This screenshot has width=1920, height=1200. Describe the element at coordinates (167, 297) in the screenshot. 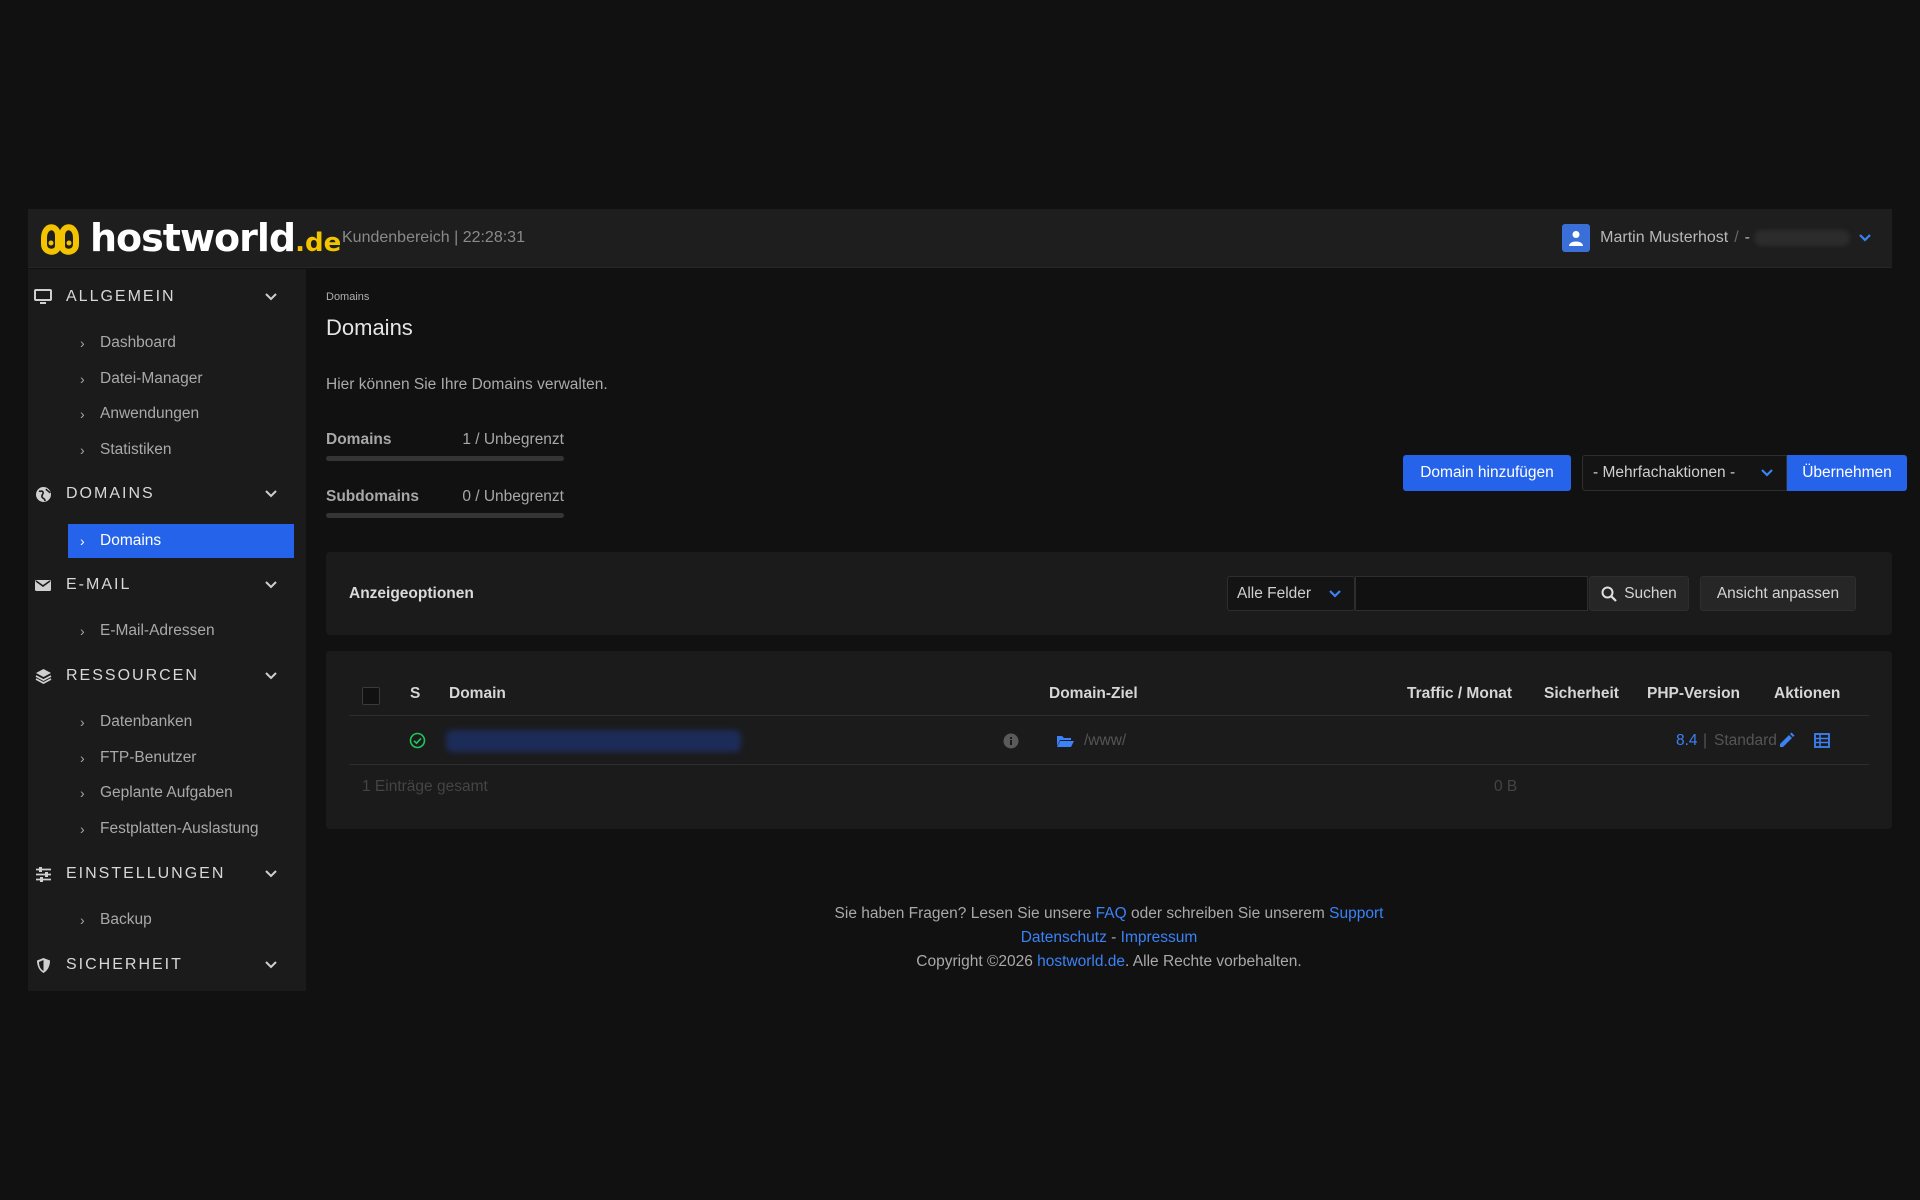

I see `sidebar-section-allgemein: ALLGEMEIN` at that location.